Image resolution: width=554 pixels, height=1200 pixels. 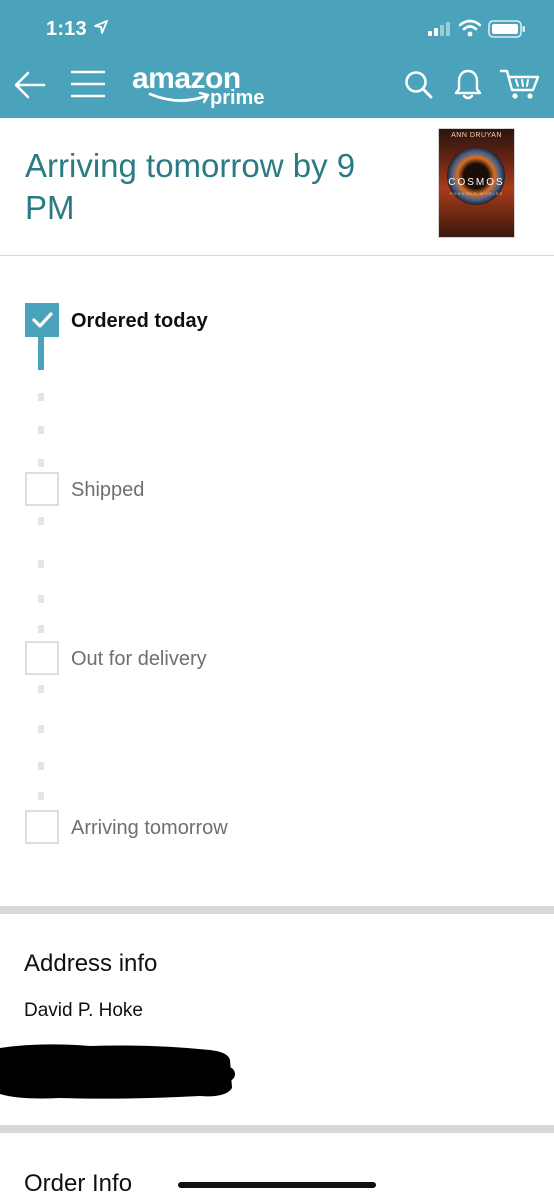 I want to click on battery-icon, so click(x=506, y=29).